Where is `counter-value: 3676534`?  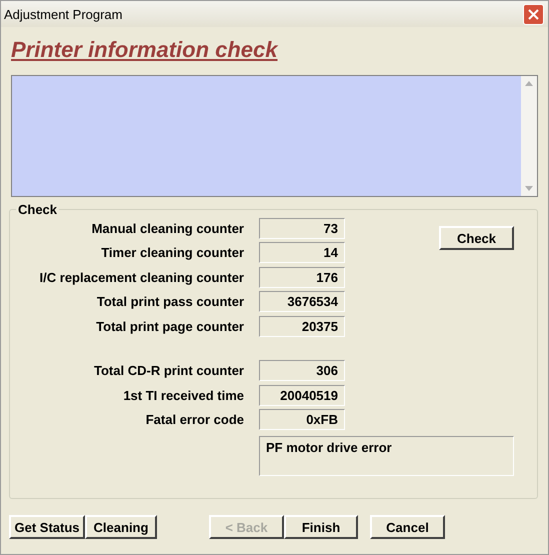
counter-value: 3676534 is located at coordinates (302, 301).